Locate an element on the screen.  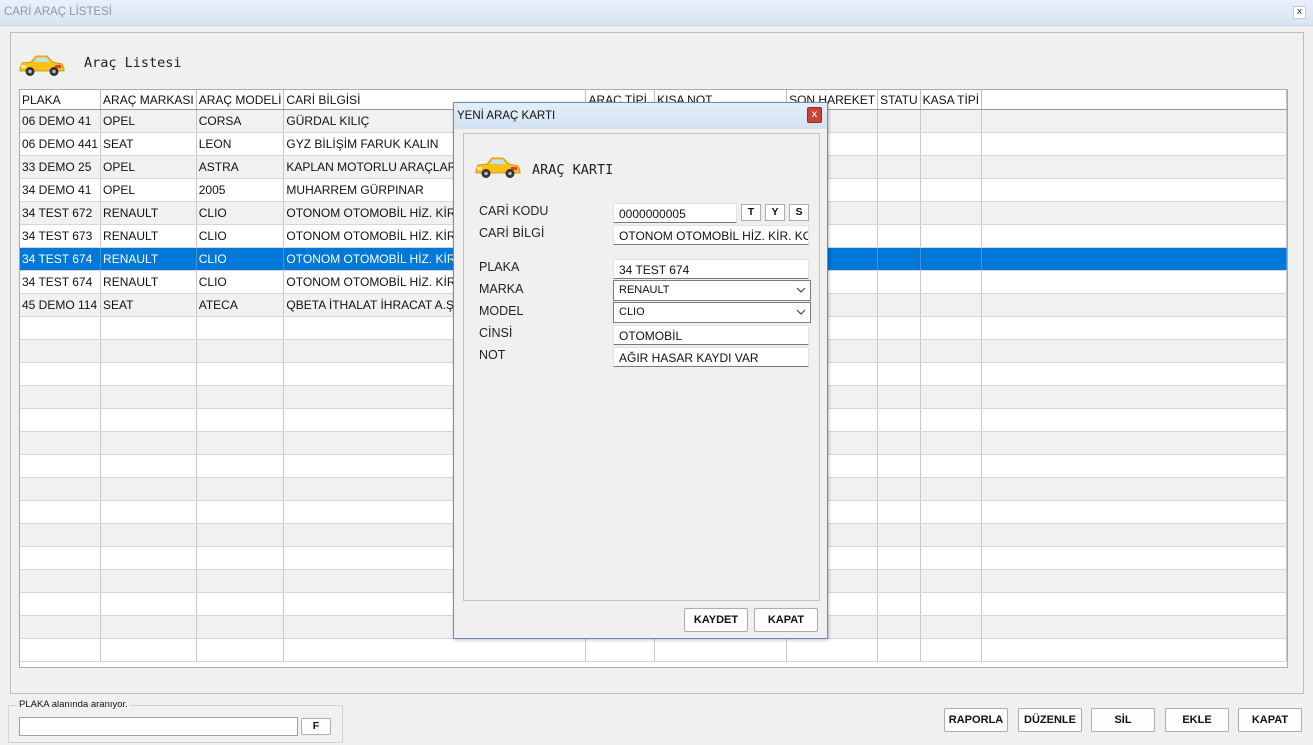
dialog-title: YENİ ARAÇ KARTI is located at coordinates (506, 116).